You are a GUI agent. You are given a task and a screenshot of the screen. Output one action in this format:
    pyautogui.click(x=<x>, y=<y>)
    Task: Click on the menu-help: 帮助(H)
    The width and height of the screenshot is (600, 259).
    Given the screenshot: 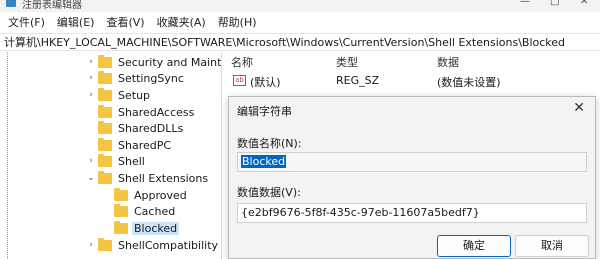 What is the action you would take?
    pyautogui.click(x=237, y=22)
    